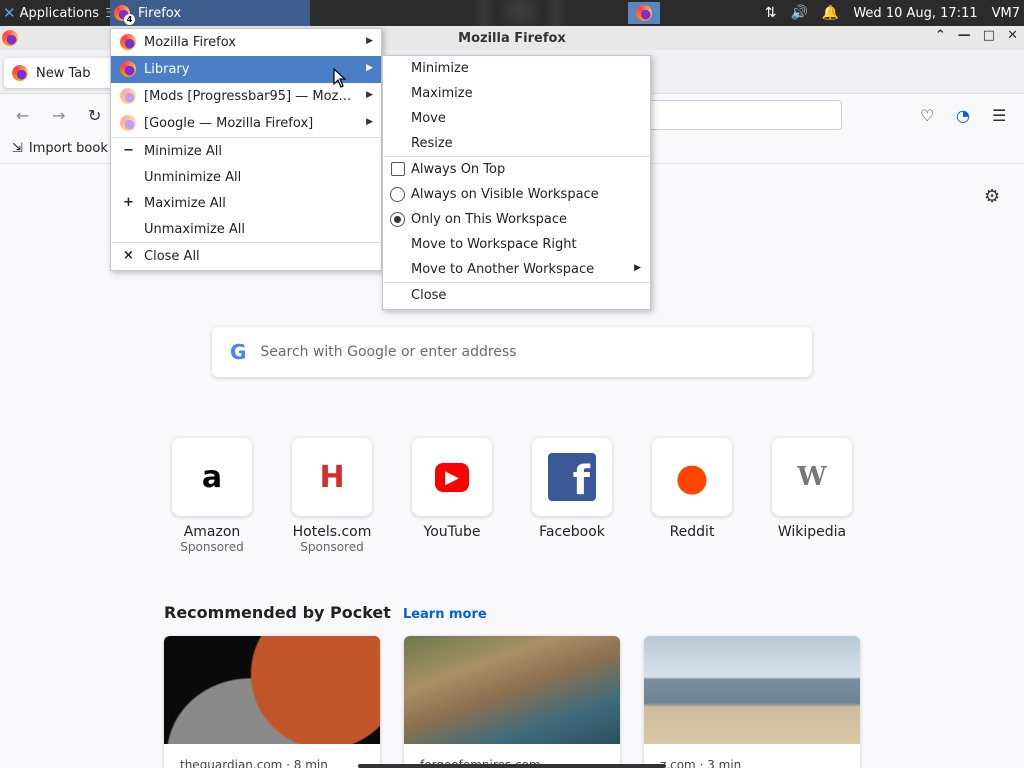 The image size is (1024, 768). What do you see at coordinates (512, 702) in the screenshot?
I see `pocket-card: forgeofempires.com` at bounding box center [512, 702].